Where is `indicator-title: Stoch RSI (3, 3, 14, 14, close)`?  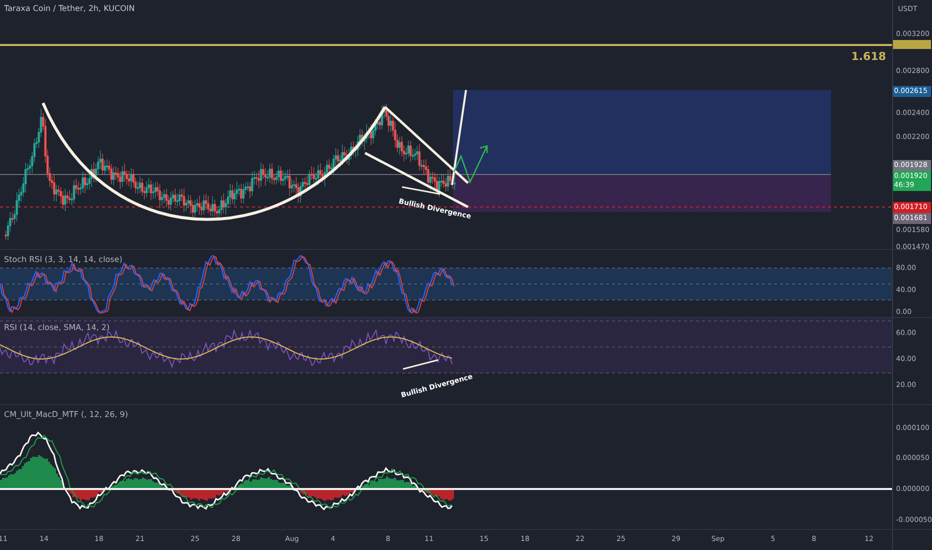 indicator-title: Stoch RSI (3, 3, 14, 14, close) is located at coordinates (63, 259).